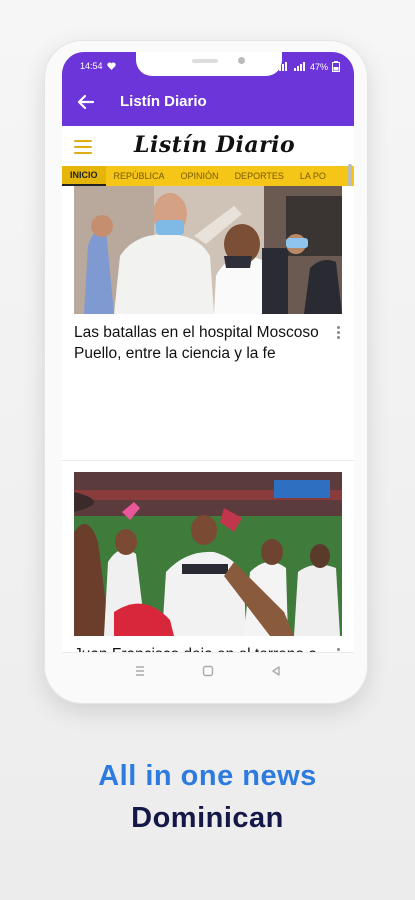 Image resolution: width=415 pixels, height=900 pixels. I want to click on front-camera, so click(241, 60).